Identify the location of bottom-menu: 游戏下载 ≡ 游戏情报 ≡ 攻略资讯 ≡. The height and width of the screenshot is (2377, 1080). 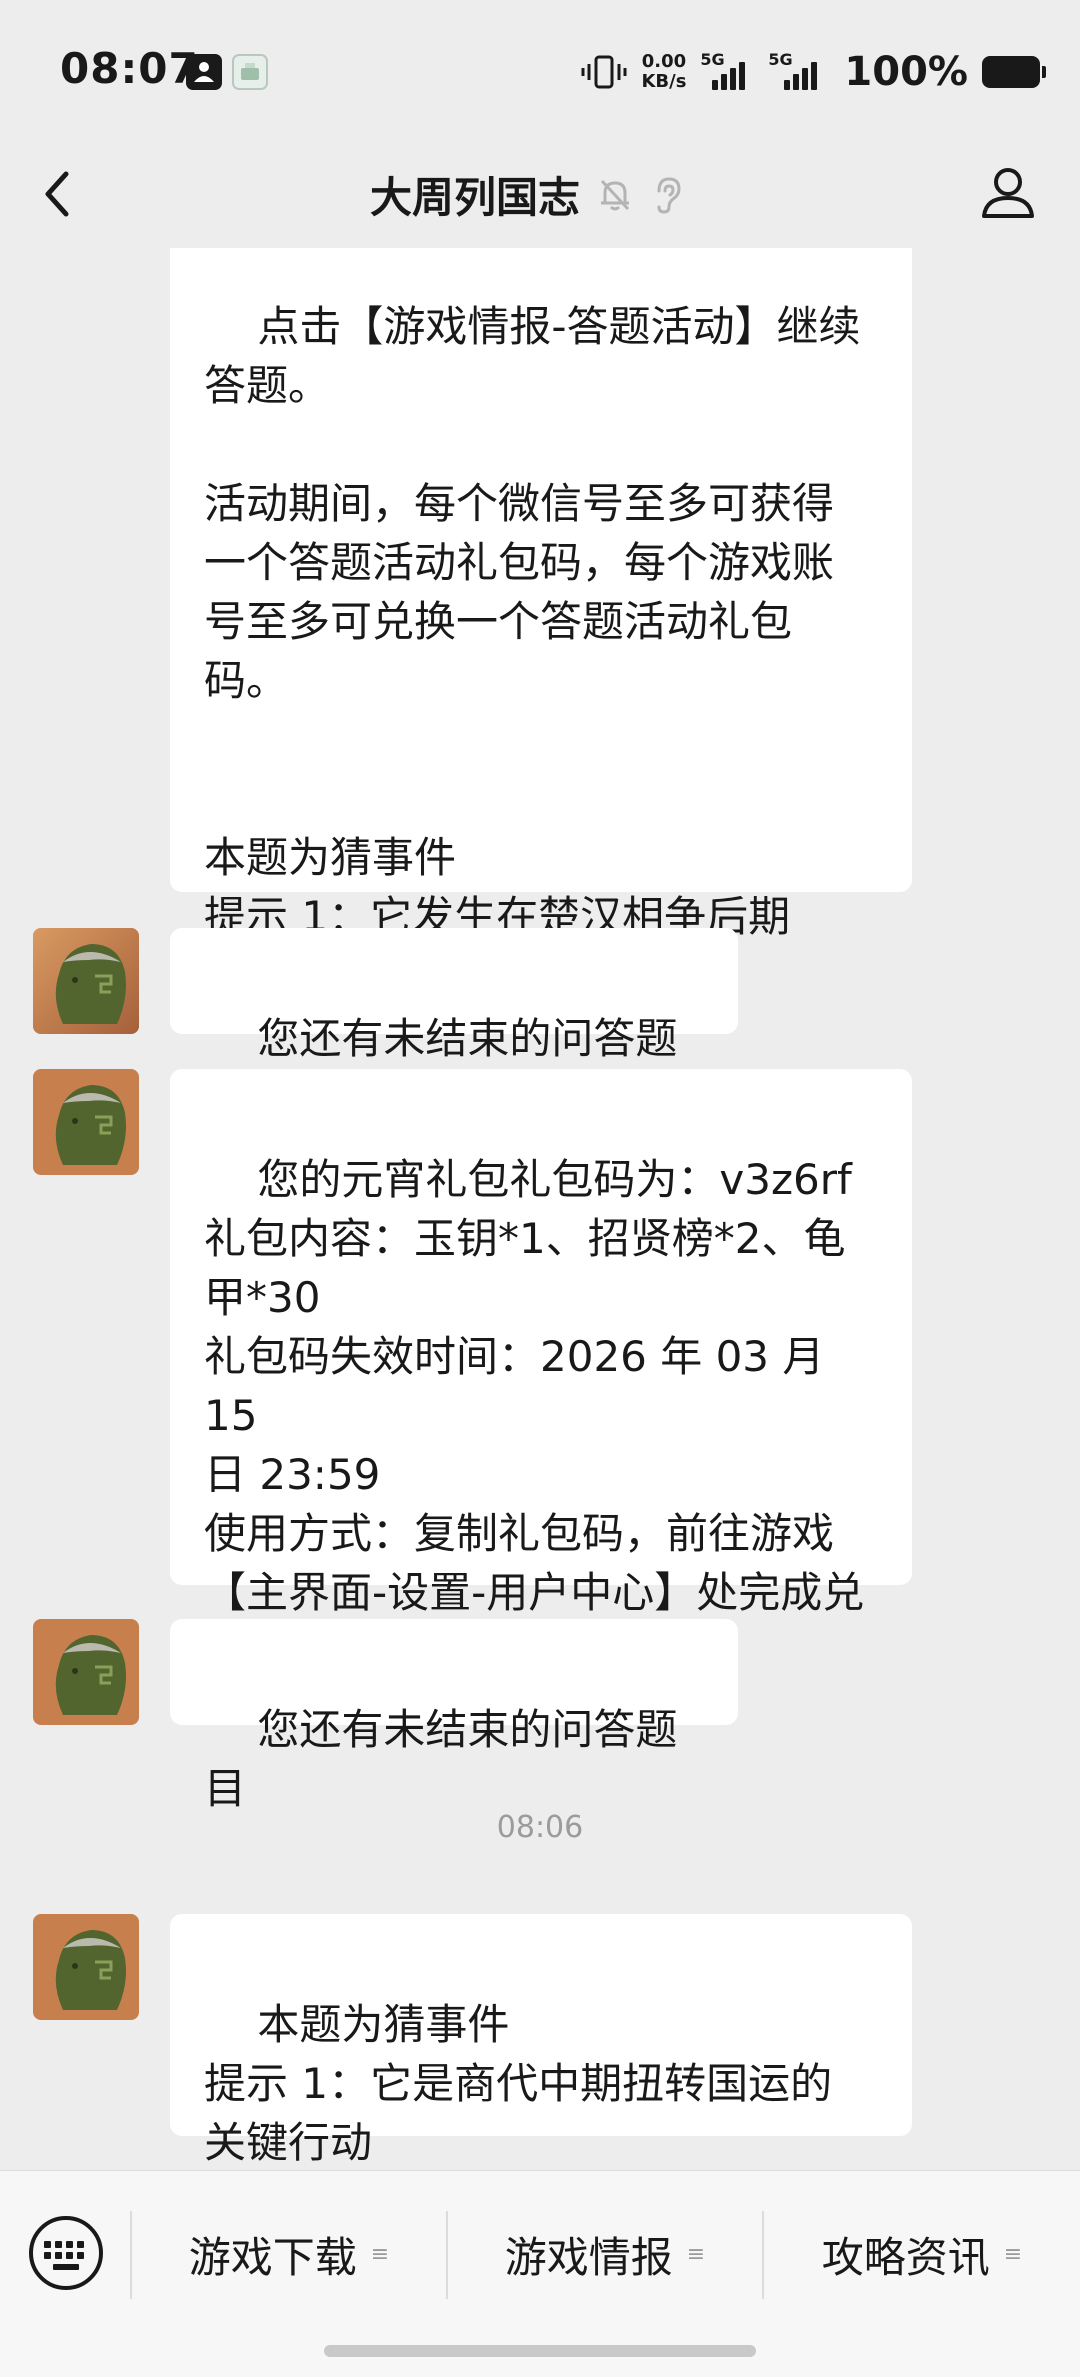
(540, 2273).